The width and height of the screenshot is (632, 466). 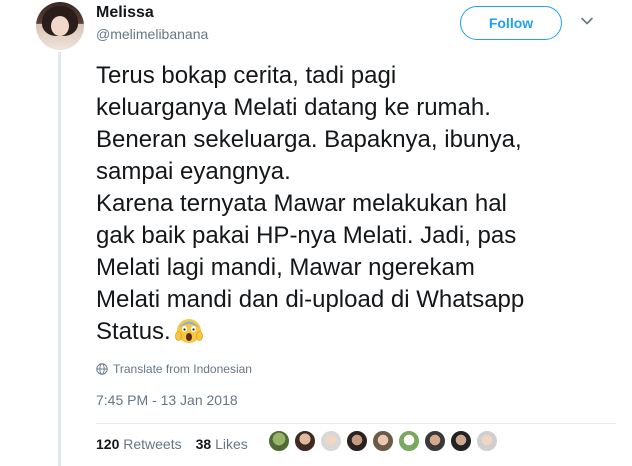 I want to click on face-screaming-in-fear-icon, so click(x=188, y=331).